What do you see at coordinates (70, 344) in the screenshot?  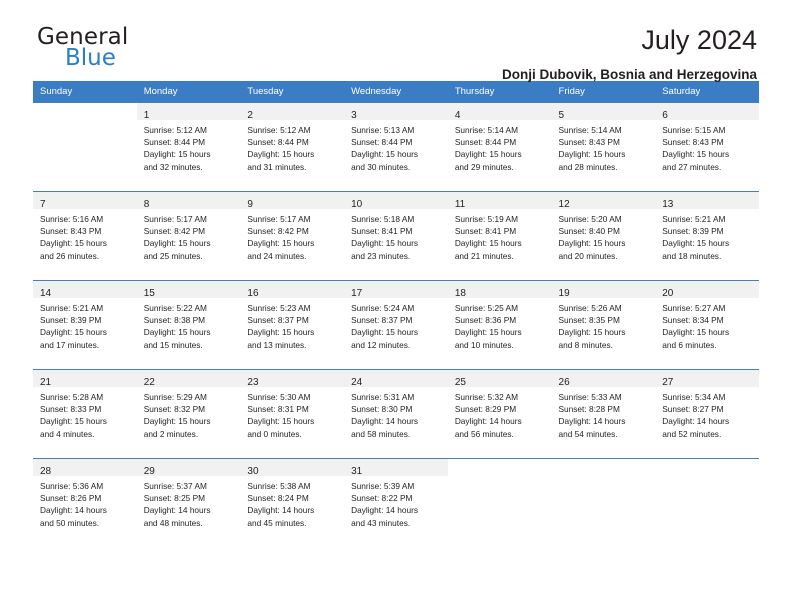 I see `daylight-text-line2: and 17 minutes.` at bounding box center [70, 344].